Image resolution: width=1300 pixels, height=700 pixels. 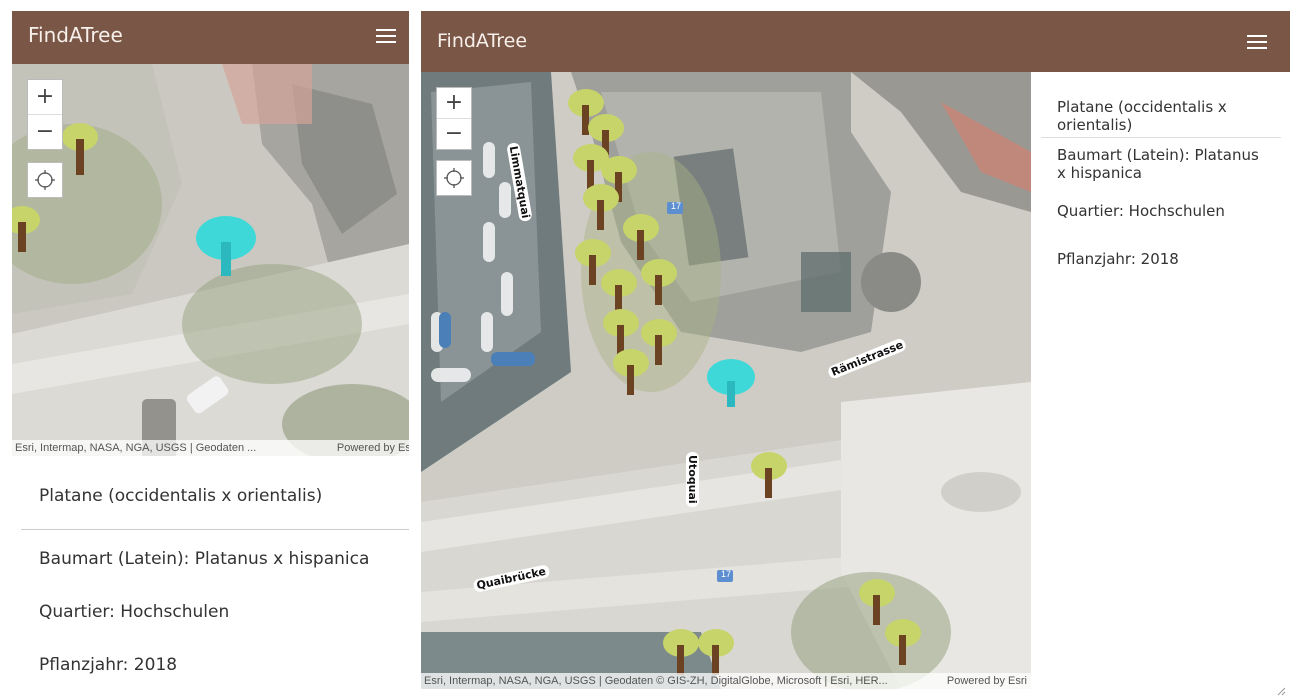 What do you see at coordinates (692, 479) in the screenshot?
I see `street-label-utoquai: Utoquai` at bounding box center [692, 479].